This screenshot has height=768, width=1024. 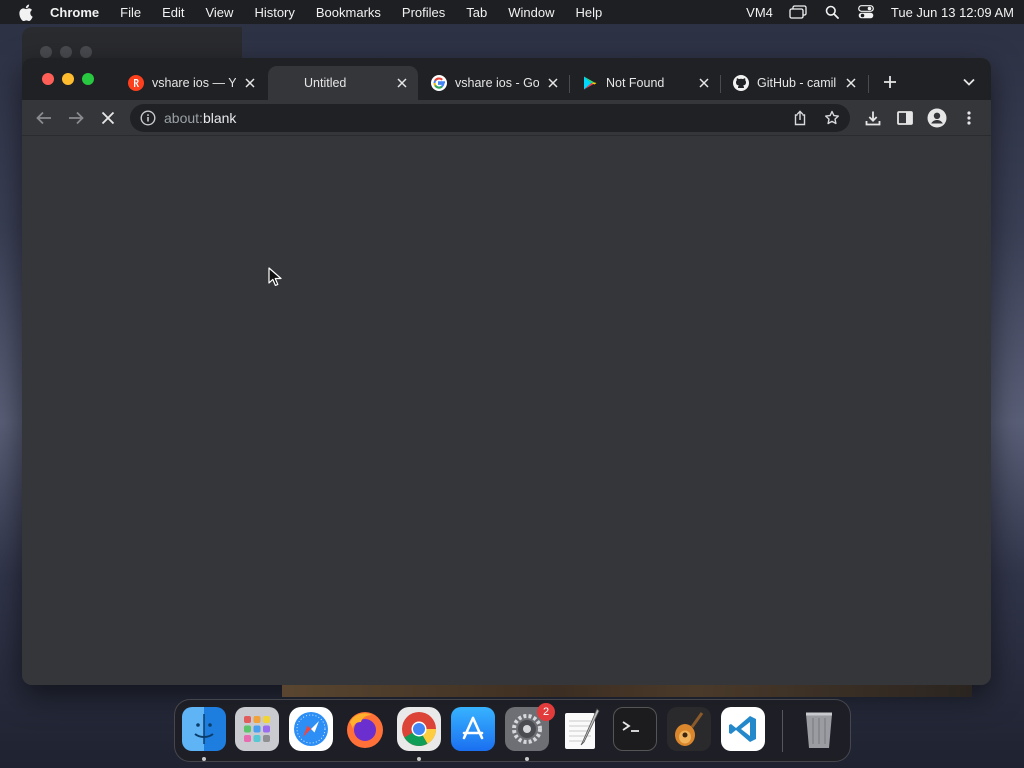 I want to click on screen-mirroring-icon, so click(x=798, y=12).